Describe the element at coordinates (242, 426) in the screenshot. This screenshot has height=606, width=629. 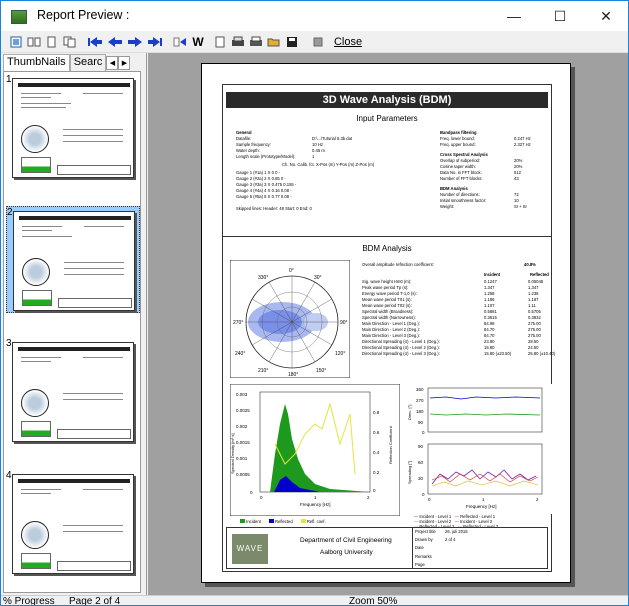
I see `spec-ytick: 0.002` at that location.